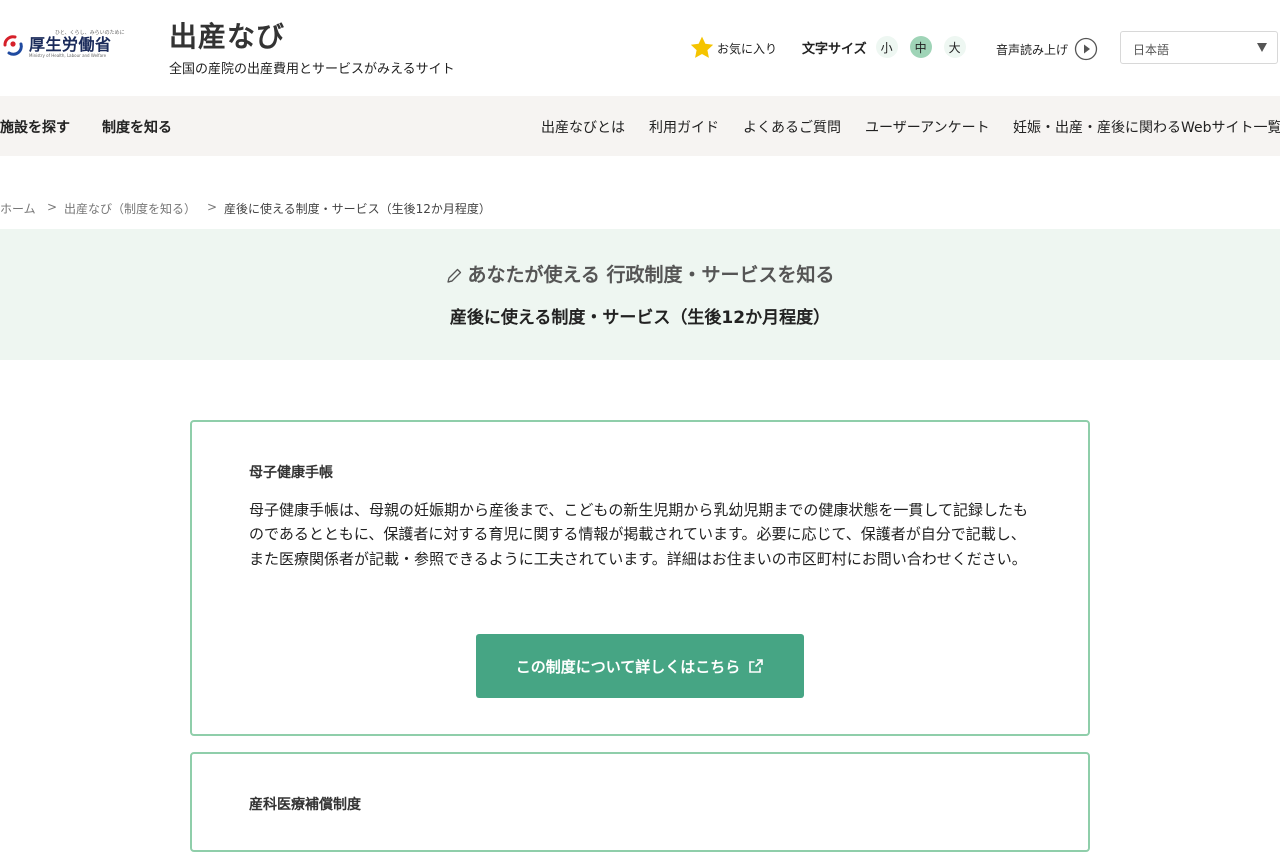 The width and height of the screenshot is (1280, 852). I want to click on font-size-large-button: 大, so click(954, 47).